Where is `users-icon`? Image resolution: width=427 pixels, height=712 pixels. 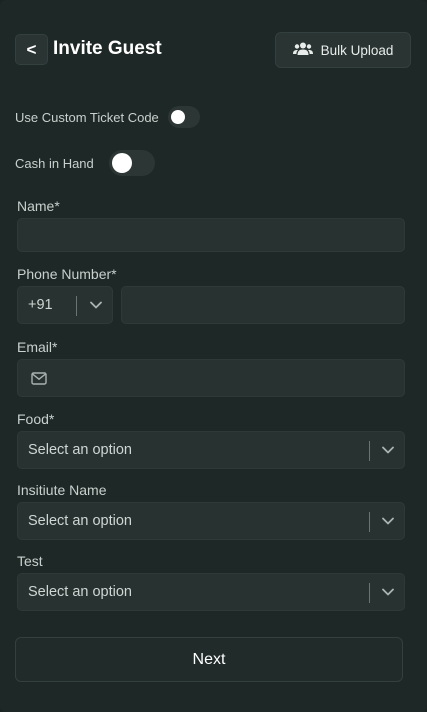
users-icon is located at coordinates (302, 50).